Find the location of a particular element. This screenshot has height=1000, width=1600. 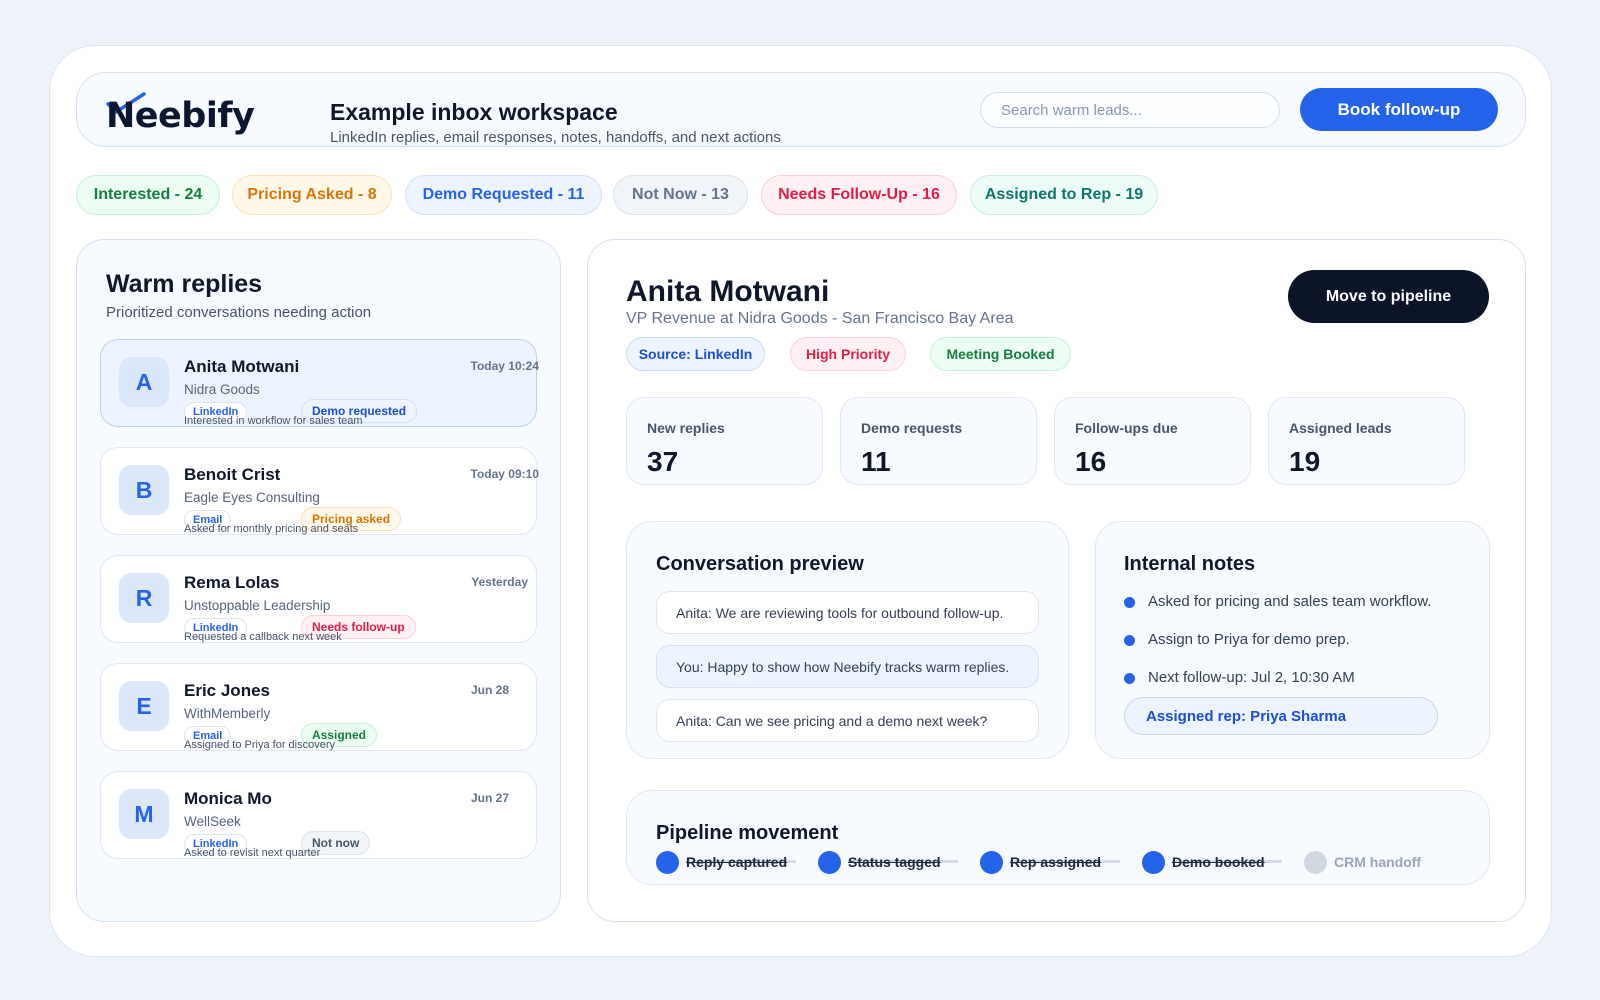

search-input is located at coordinates (1130, 110).